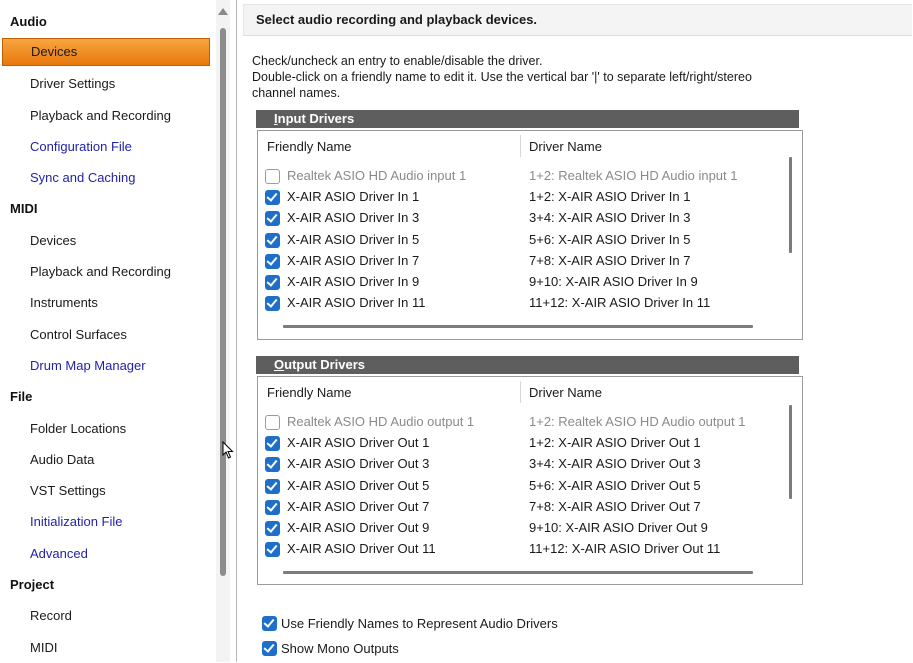  Describe the element at coordinates (353, 196) in the screenshot. I see `input-friendly-name-cell: X-AIR ASIO Driver In 1` at that location.